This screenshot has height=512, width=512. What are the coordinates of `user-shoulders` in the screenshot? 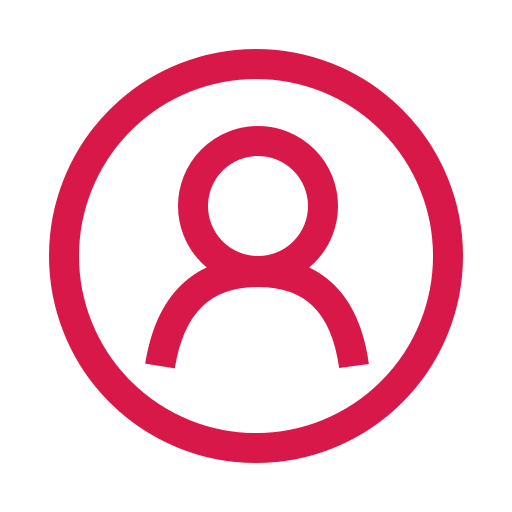 It's located at (257, 312).